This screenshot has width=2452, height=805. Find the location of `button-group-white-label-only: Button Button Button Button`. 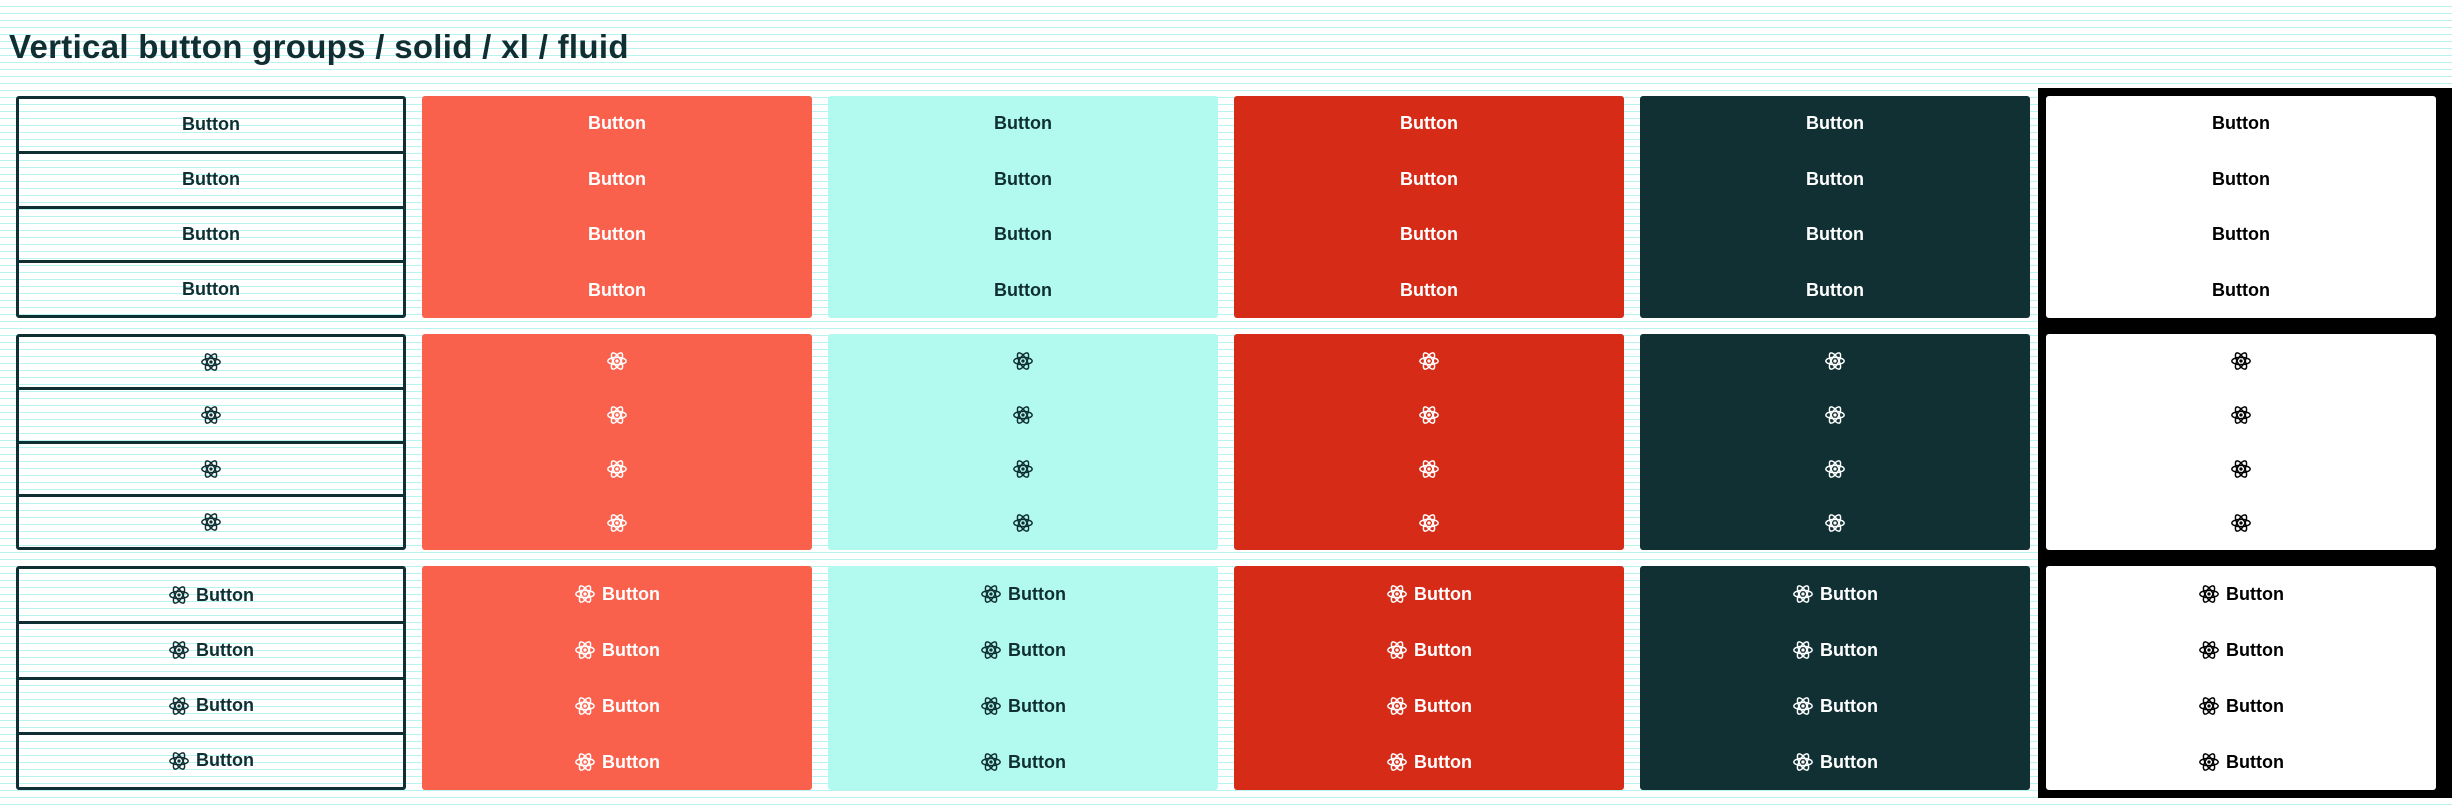

button-group-white-label-only: Button Button Button Button is located at coordinates (2241, 207).